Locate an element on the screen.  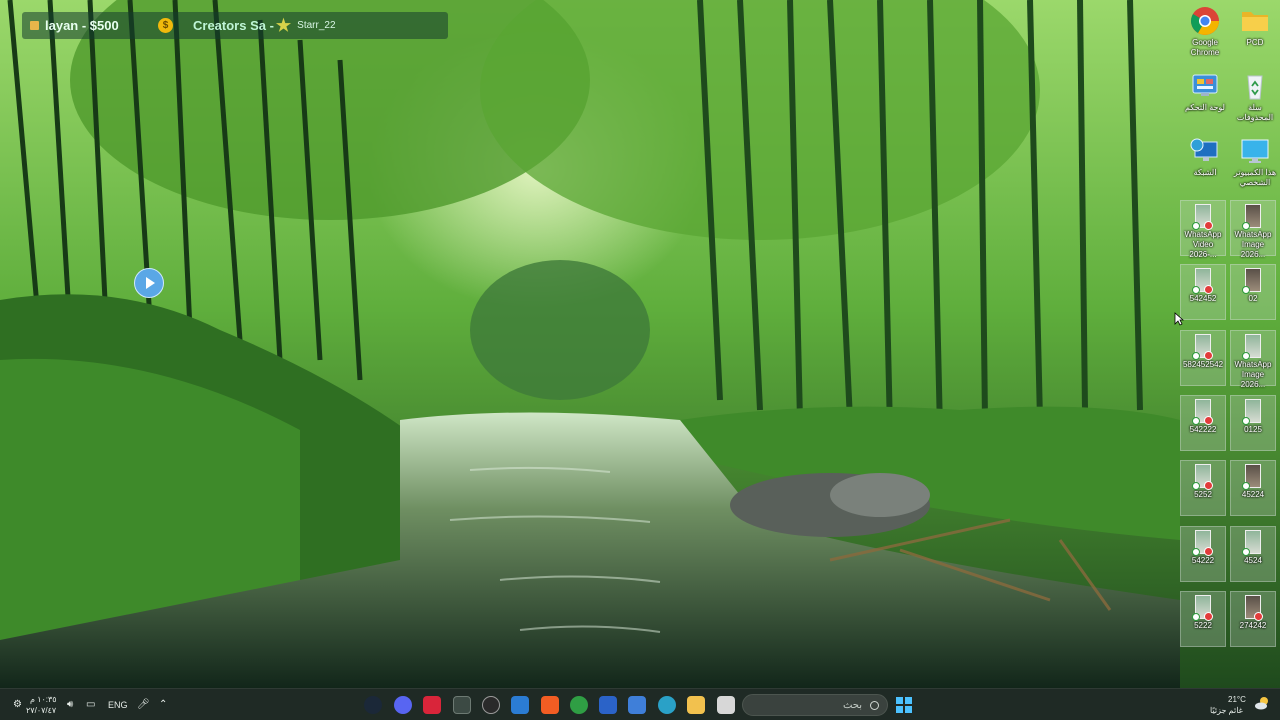
follower-text: Starr_22 is located at coordinates (316, 25).